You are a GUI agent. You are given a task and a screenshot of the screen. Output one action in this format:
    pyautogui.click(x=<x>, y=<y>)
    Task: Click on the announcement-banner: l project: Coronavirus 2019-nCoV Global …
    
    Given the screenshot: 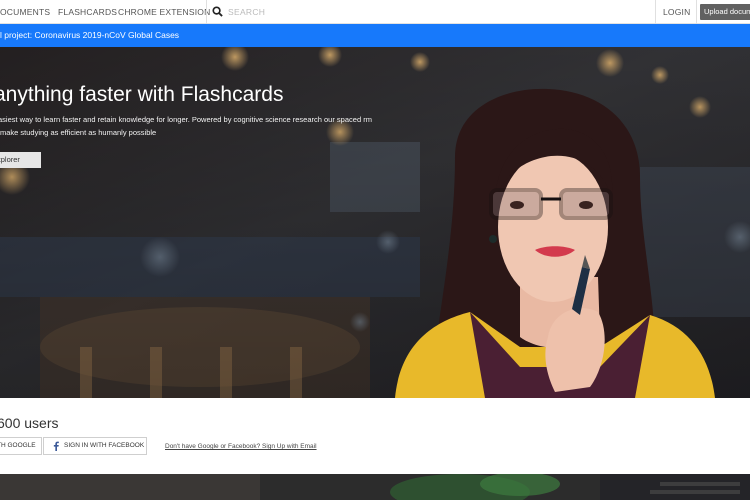 What is the action you would take?
    pyautogui.click(x=375, y=35)
    